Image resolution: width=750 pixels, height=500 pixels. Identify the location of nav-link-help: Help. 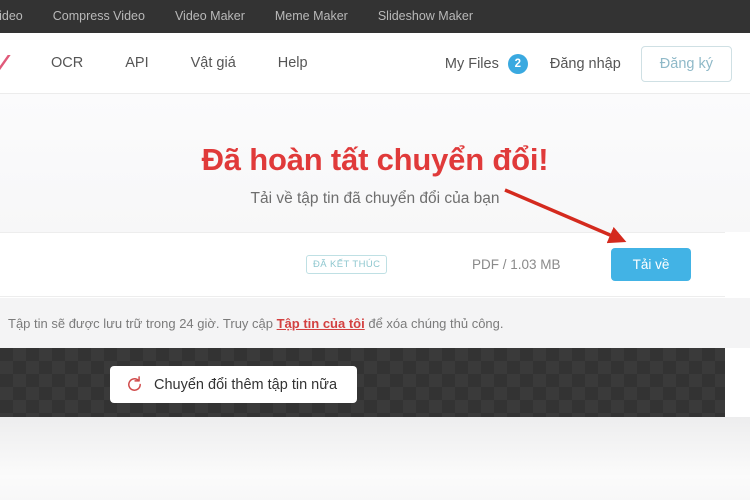
(293, 63).